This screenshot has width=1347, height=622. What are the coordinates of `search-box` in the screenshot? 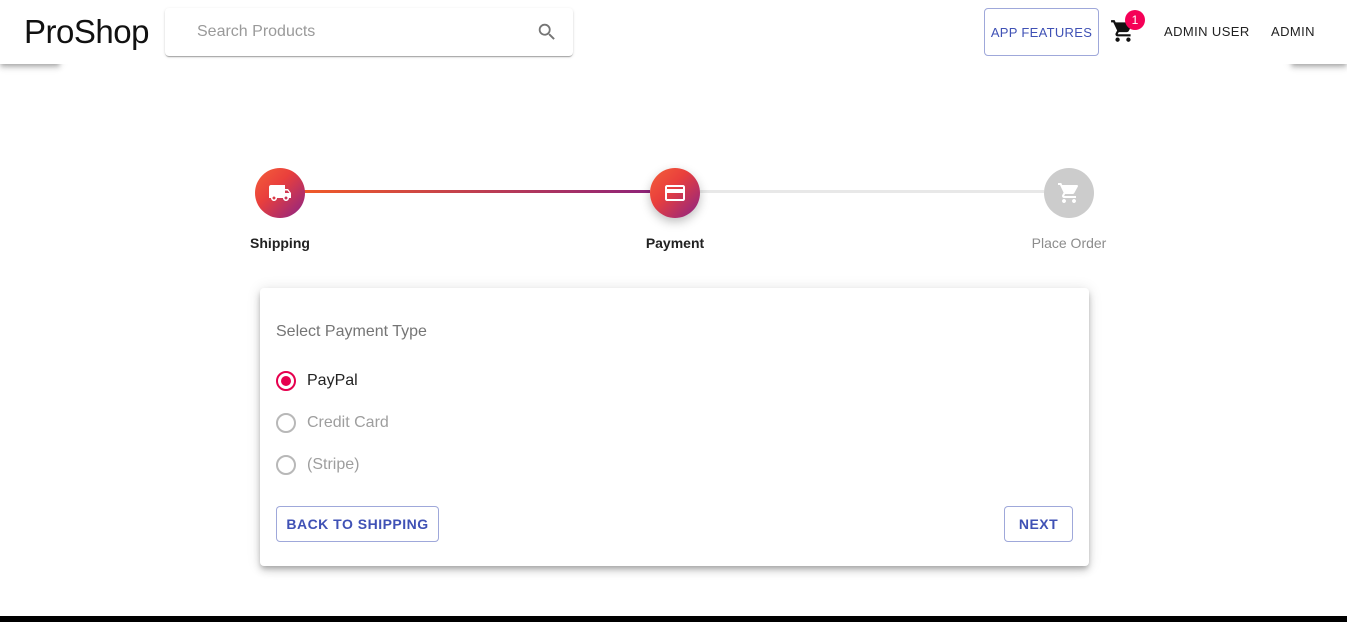 It's located at (369, 32).